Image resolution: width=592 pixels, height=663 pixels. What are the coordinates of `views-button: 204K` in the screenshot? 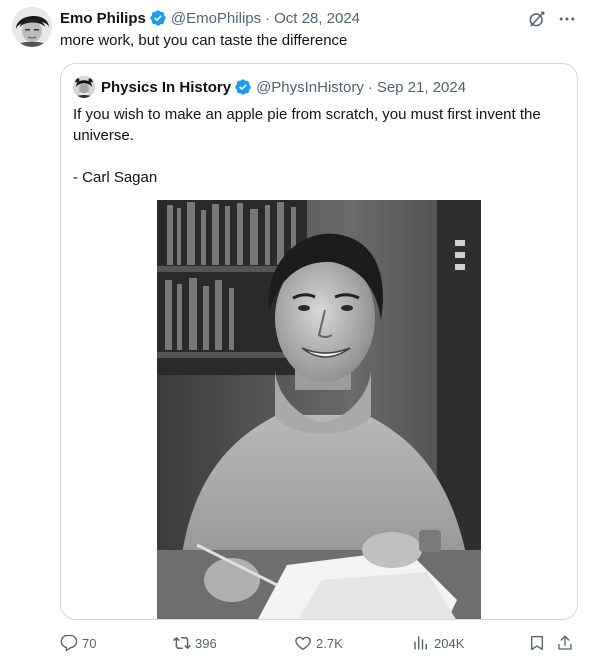 It's located at (438, 643).